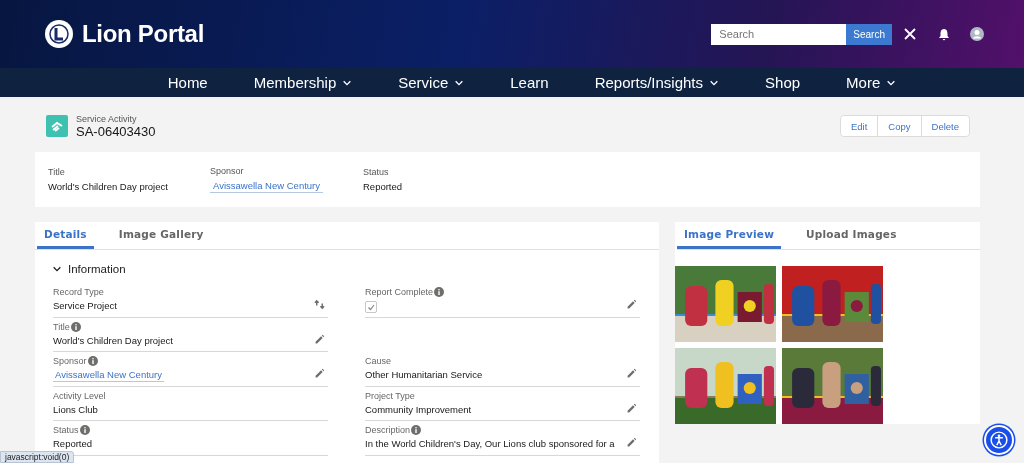 The height and width of the screenshot is (463, 1024). Describe the element at coordinates (977, 34) in the screenshot. I see `avatar-icon` at that location.